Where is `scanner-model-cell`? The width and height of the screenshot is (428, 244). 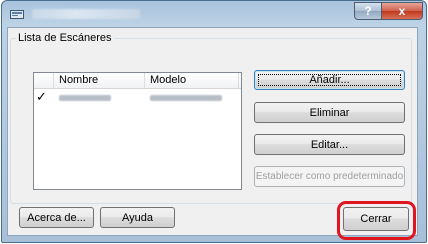 scanner-model-cell is located at coordinates (186, 98).